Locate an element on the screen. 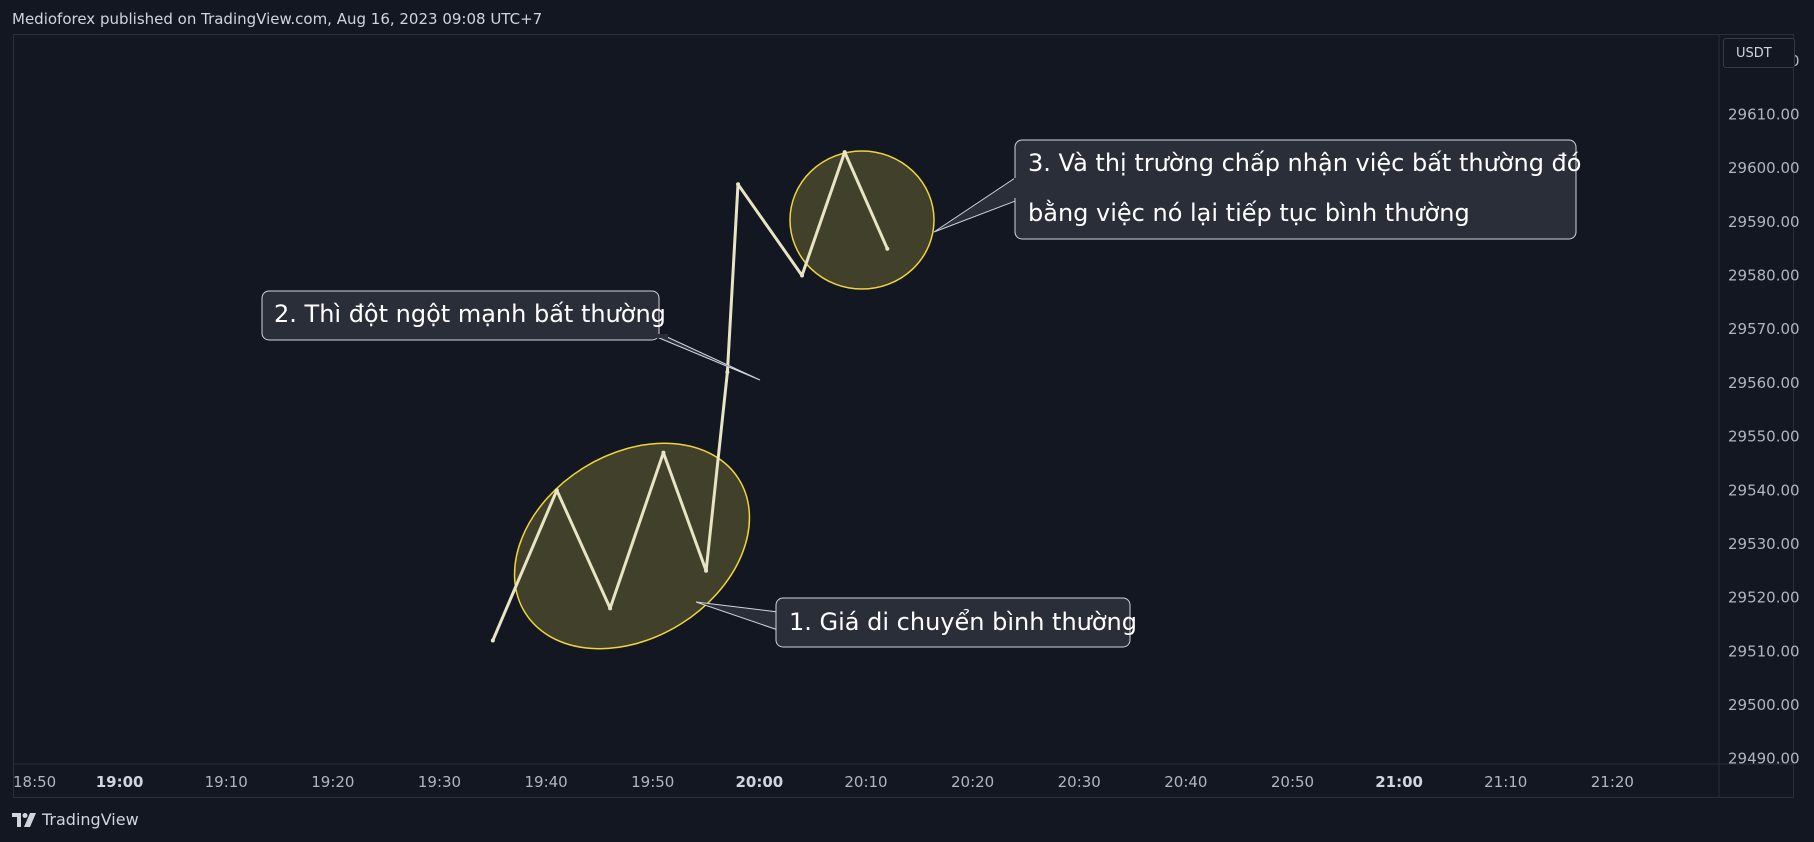 The width and height of the screenshot is (1814, 842). price-tick-label: 29570.00 is located at coordinates (1764, 329).